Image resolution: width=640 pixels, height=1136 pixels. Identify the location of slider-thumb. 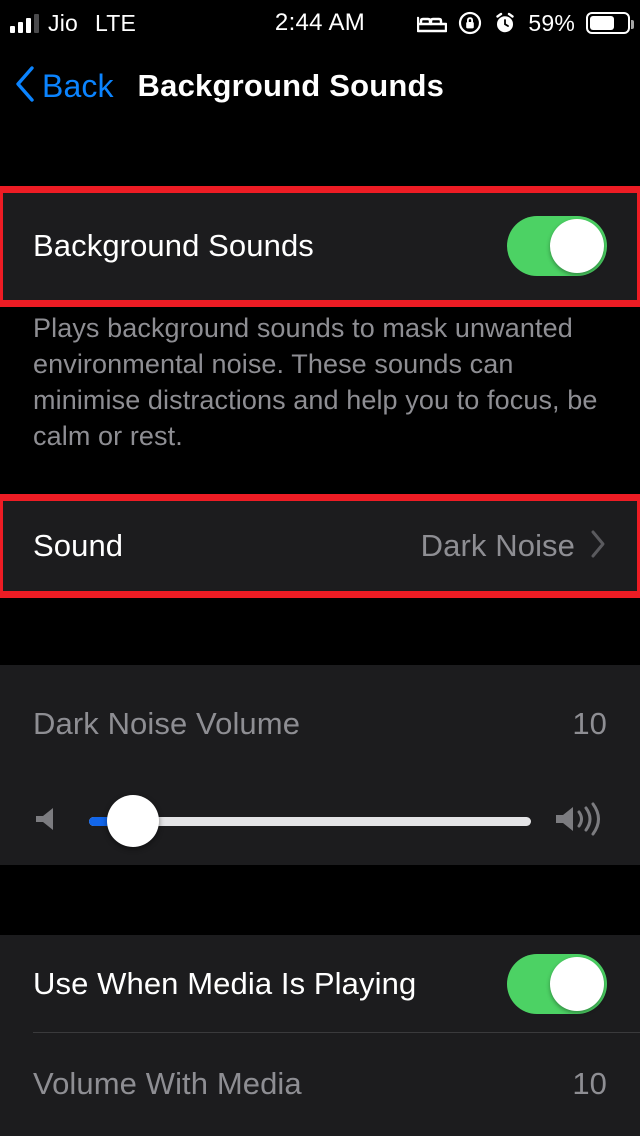
(133, 821).